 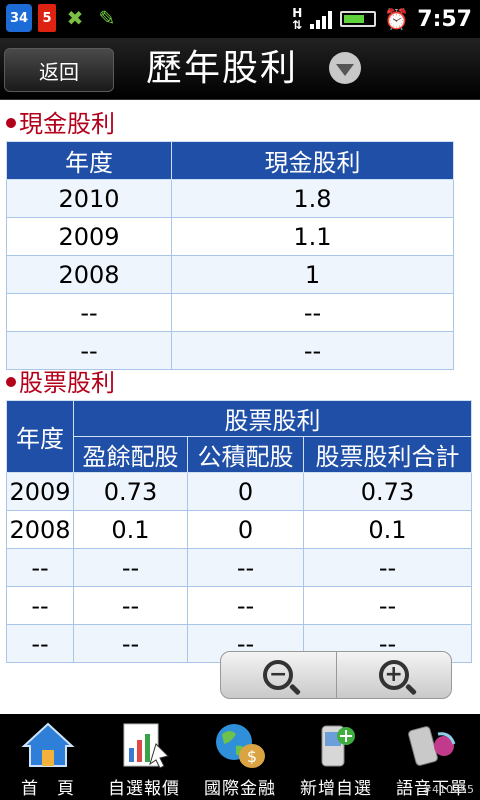 I want to click on home-icon, so click(x=48, y=745).